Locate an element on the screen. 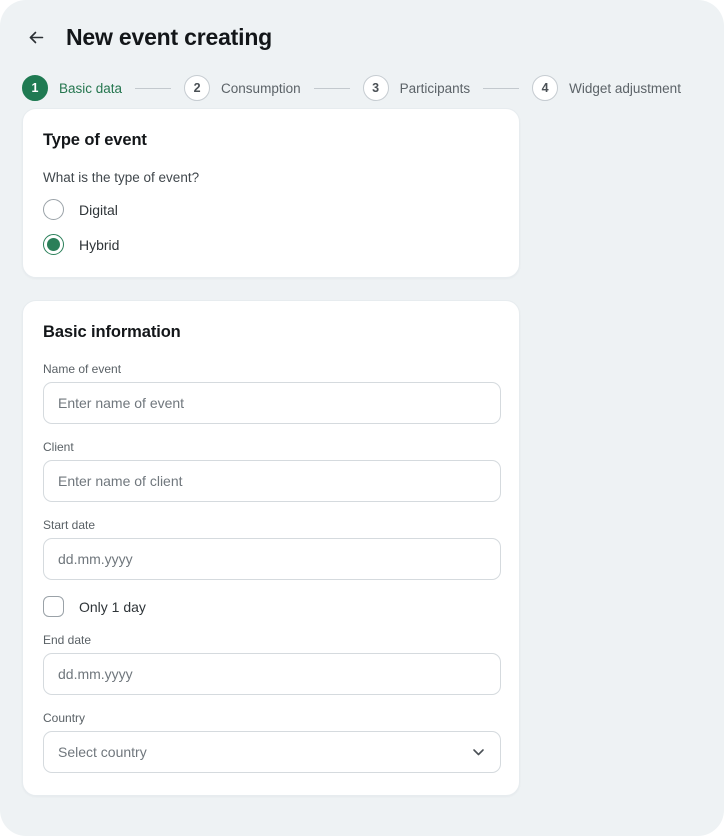 The height and width of the screenshot is (836, 724). stepper-step-label: Basic data is located at coordinates (91, 88).